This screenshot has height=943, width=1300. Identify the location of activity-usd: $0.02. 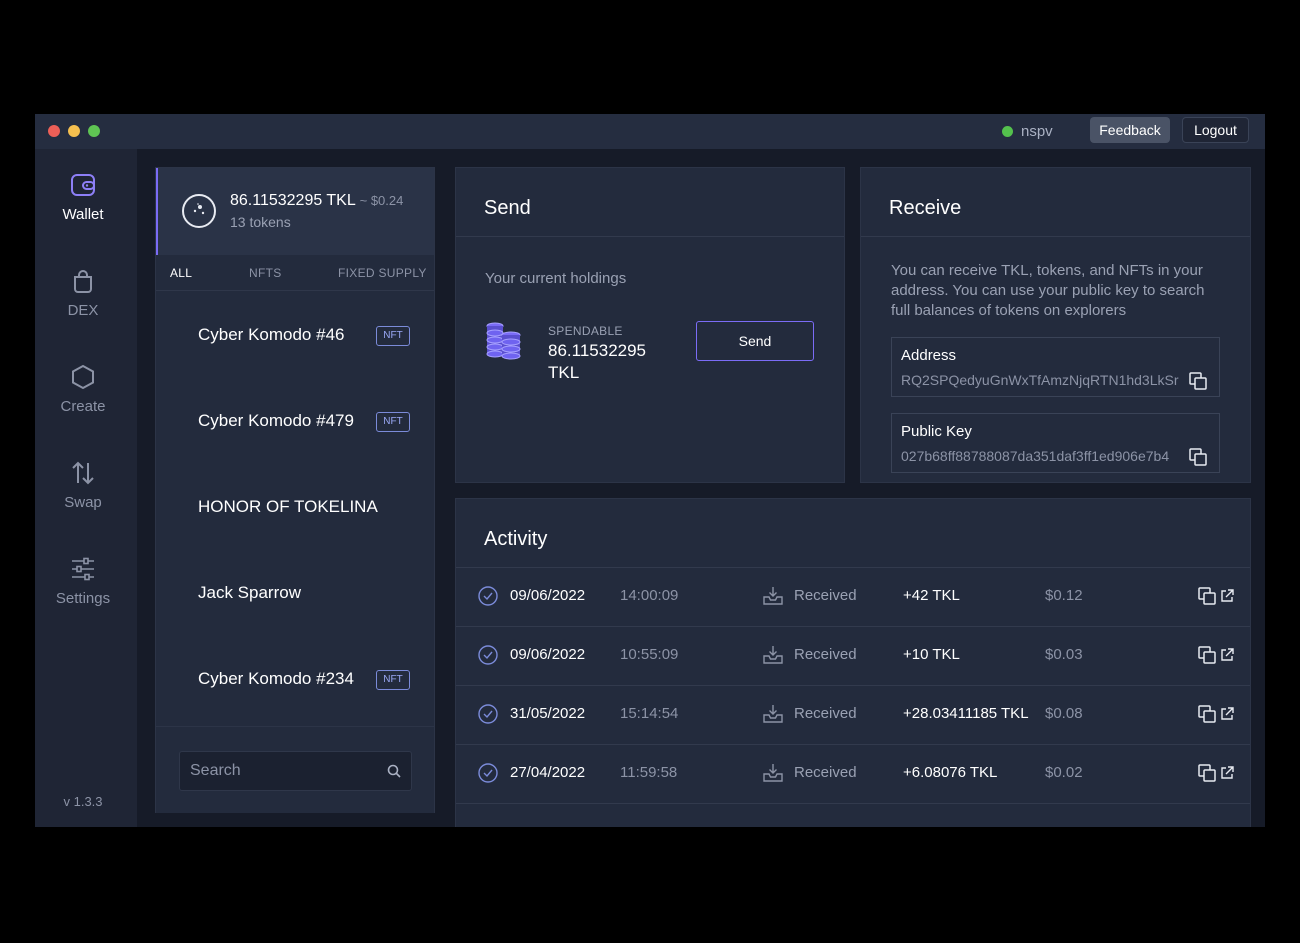
(1064, 772).